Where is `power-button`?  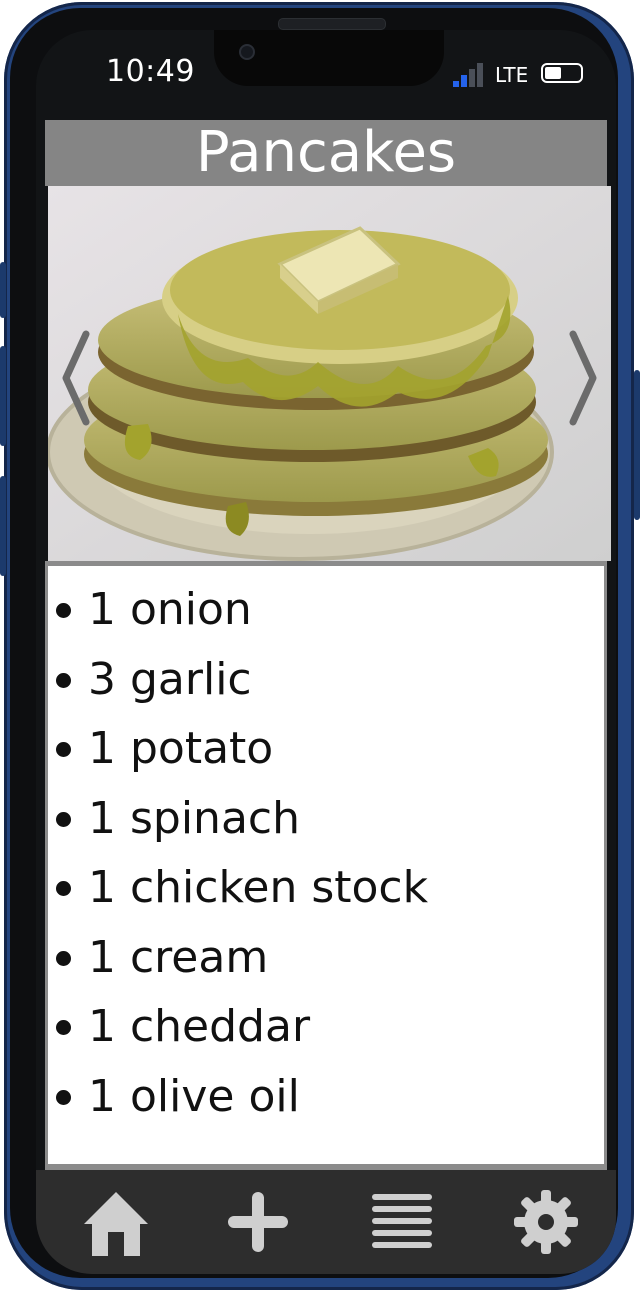 power-button is located at coordinates (637, 445).